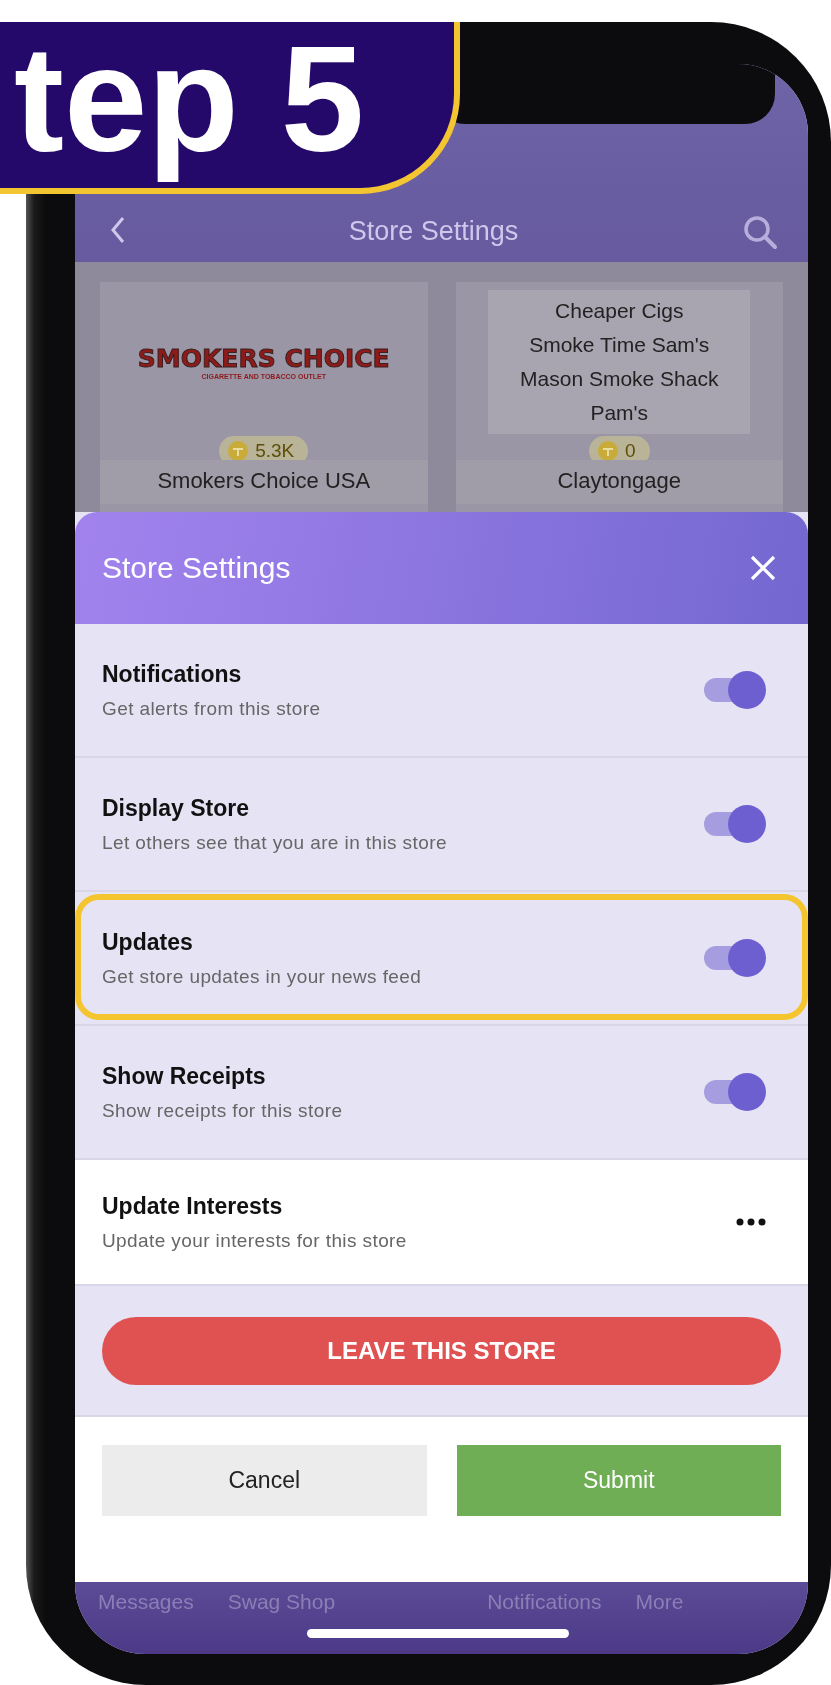 The image size is (831, 1685). I want to click on count-text: 5.3K, so click(275, 451).